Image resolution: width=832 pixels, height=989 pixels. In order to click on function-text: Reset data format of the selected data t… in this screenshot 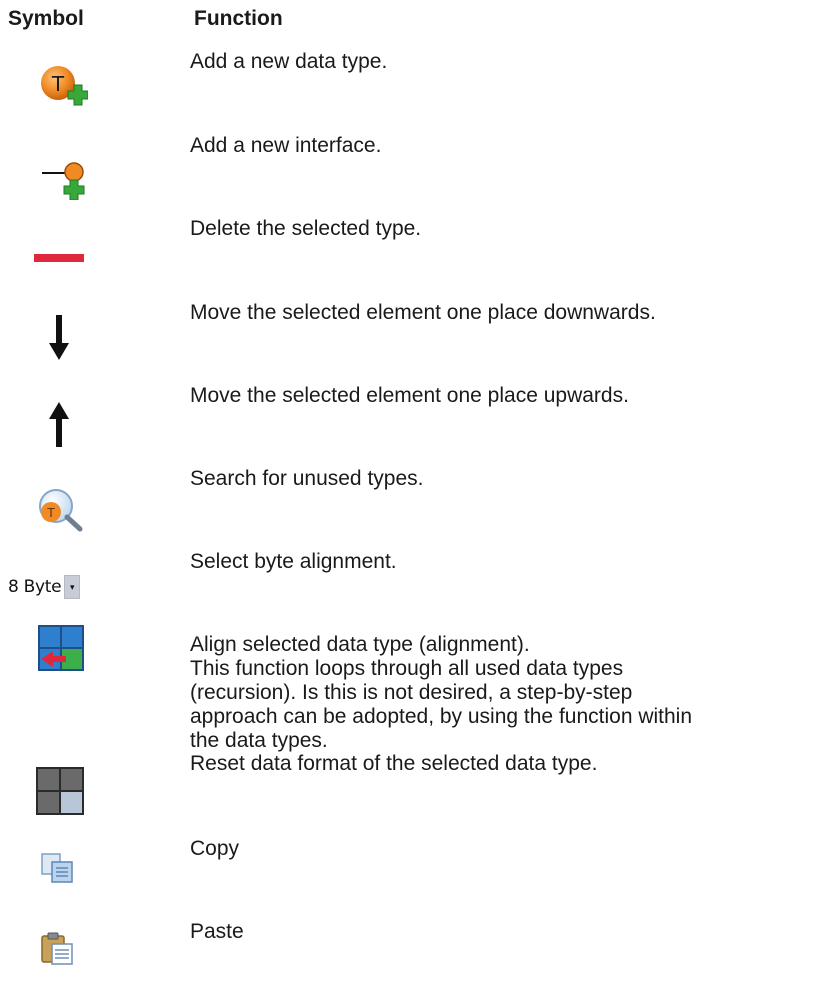, I will do `click(394, 763)`.